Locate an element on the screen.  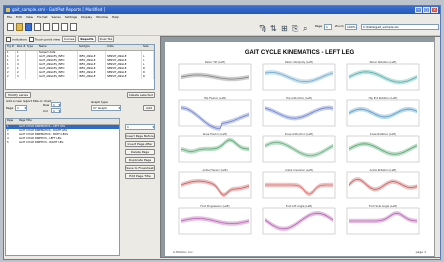
page-input: 1 is located at coordinates (328, 27).